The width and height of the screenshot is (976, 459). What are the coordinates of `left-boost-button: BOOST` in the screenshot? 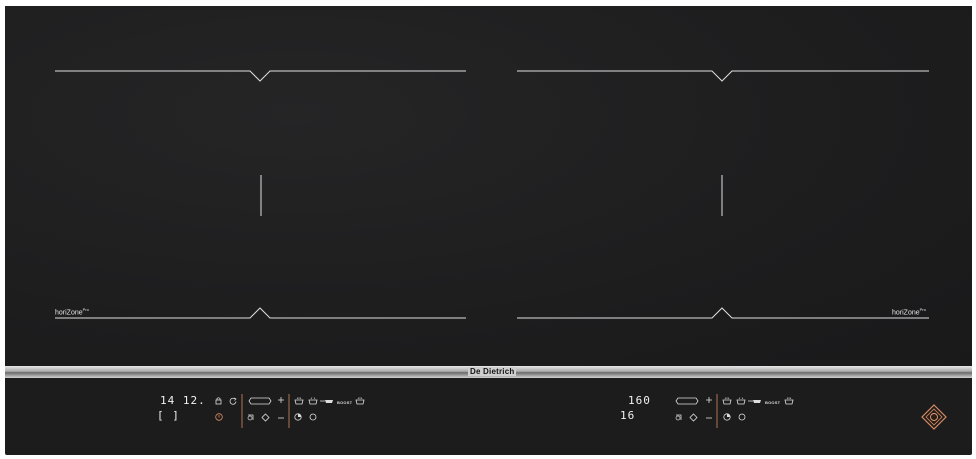 It's located at (344, 402).